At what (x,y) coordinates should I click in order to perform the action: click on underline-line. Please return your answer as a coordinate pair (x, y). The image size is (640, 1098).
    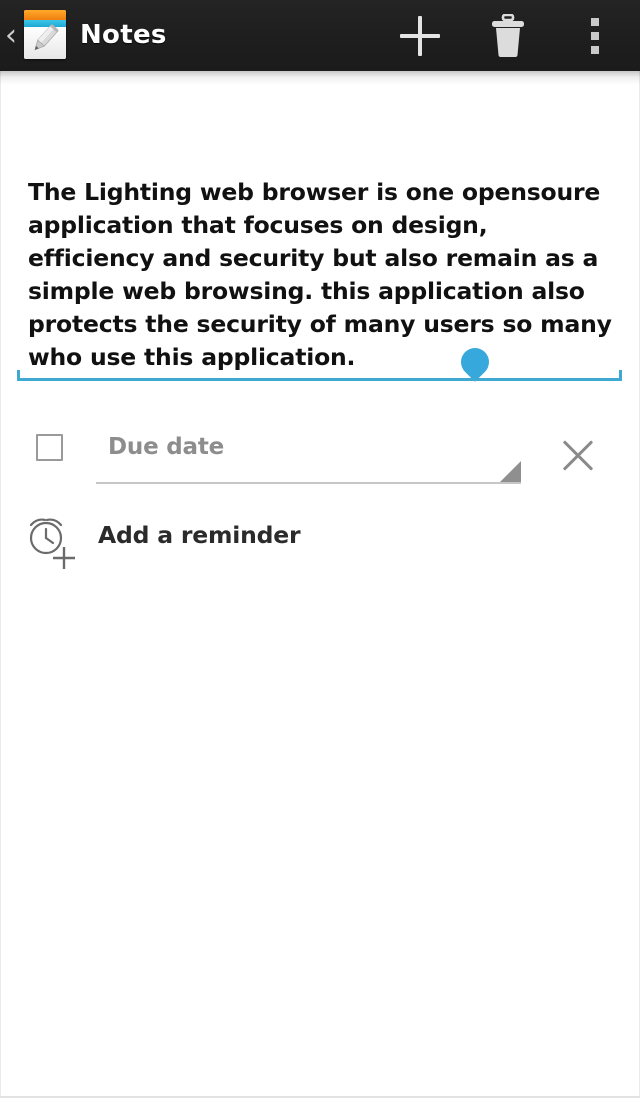
    Looking at the image, I should click on (319, 379).